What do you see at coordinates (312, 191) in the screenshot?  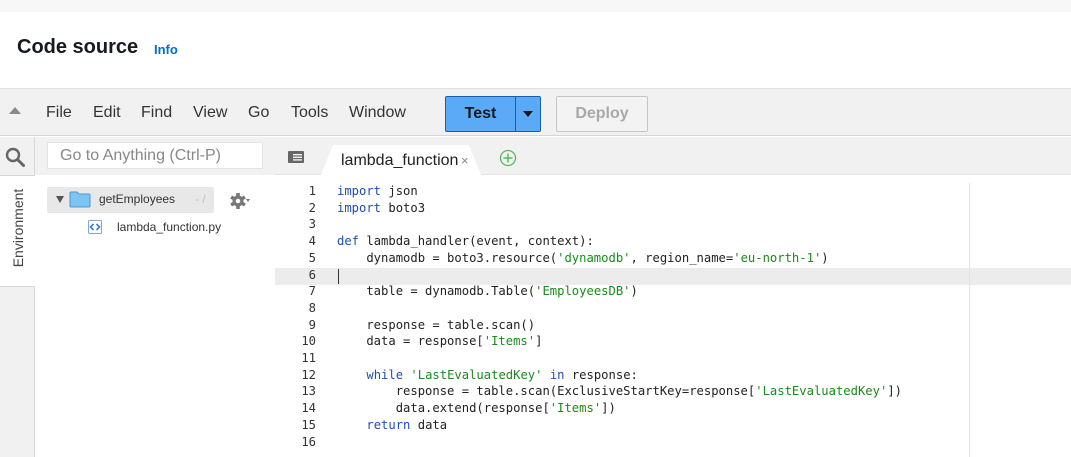 I see `line-number: 1` at bounding box center [312, 191].